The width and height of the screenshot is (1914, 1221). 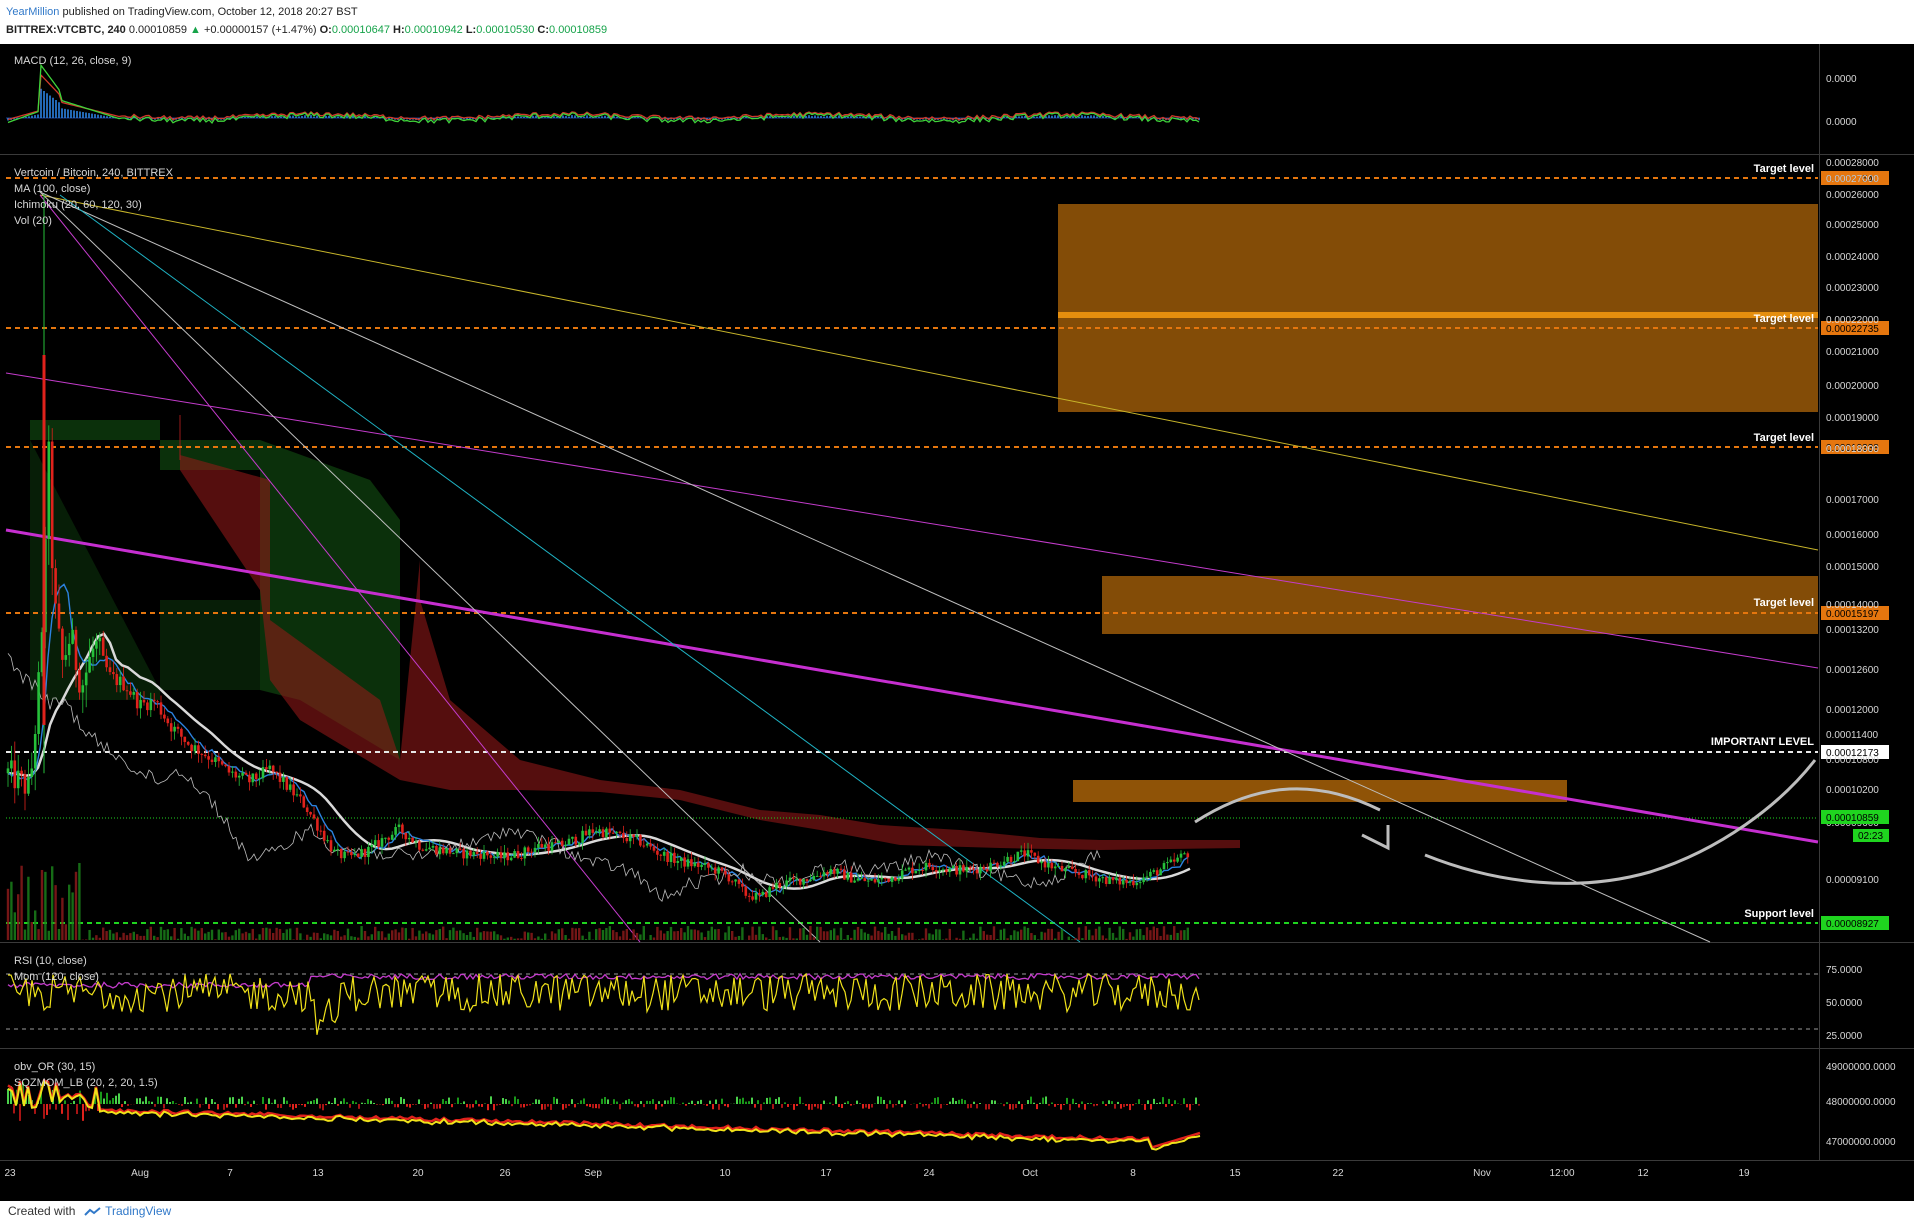 I want to click on author-link: YearMillion, so click(x=32, y=12).